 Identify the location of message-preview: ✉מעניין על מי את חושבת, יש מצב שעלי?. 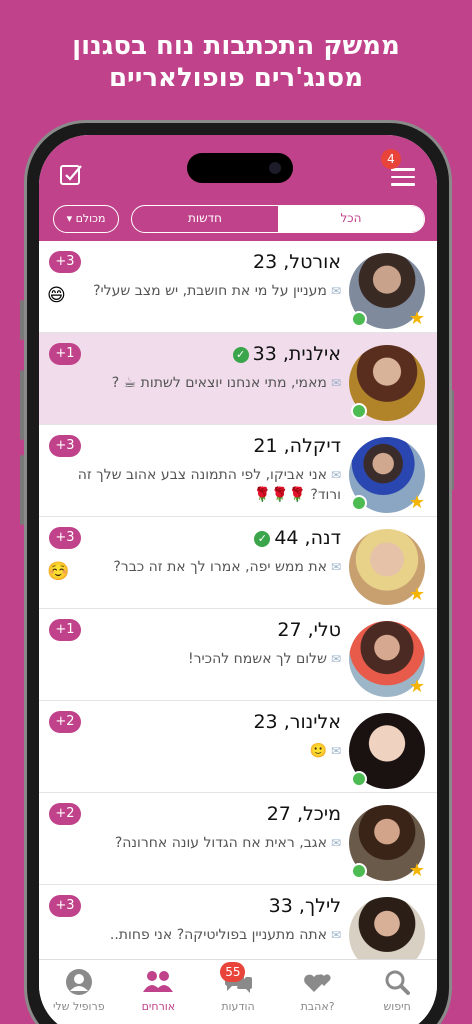
(206, 291).